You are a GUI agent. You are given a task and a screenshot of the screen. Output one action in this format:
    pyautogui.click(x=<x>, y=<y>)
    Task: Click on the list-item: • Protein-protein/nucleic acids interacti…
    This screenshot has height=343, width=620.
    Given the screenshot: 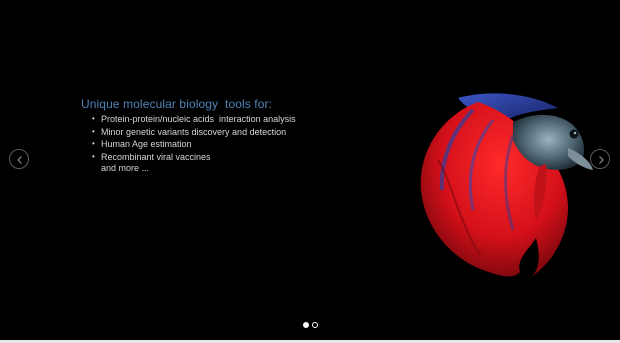 What is the action you would take?
    pyautogui.click(x=194, y=119)
    